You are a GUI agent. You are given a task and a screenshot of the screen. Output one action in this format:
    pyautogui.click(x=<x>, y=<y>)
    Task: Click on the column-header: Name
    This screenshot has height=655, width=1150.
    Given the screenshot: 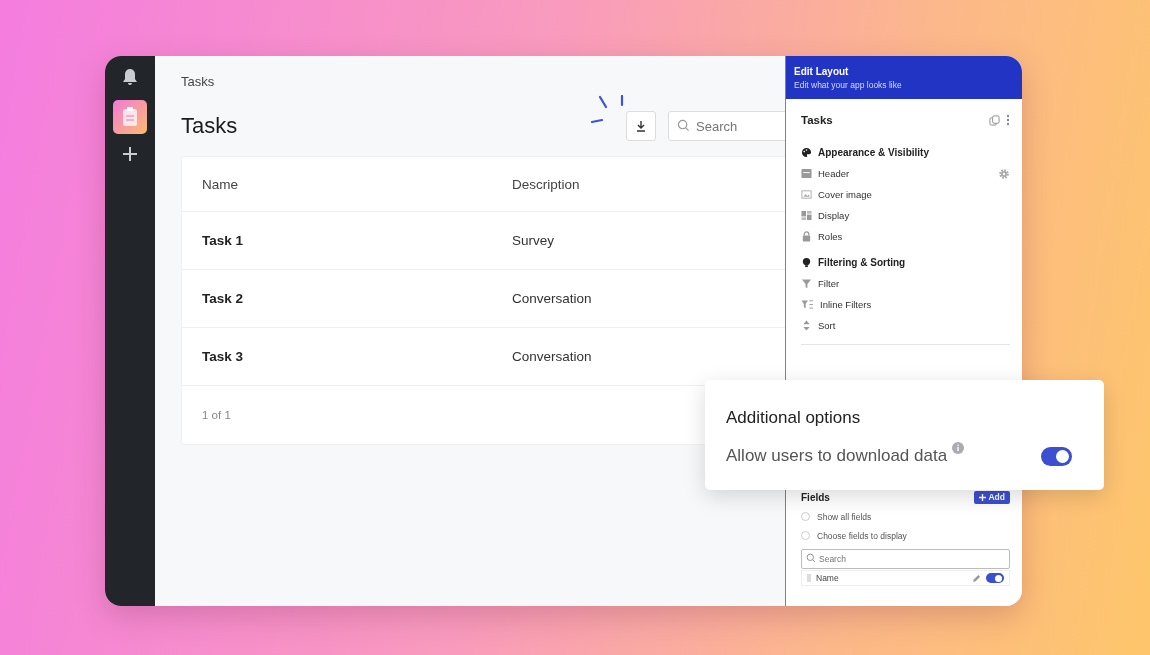 What is the action you would take?
    pyautogui.click(x=220, y=184)
    